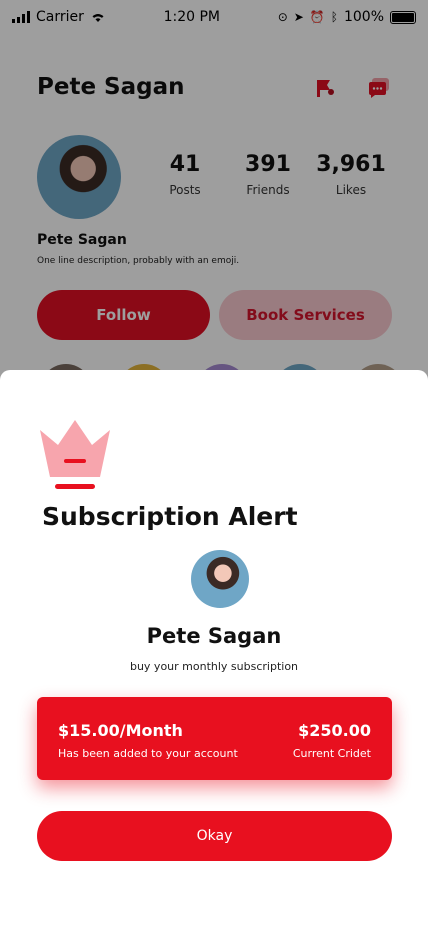 Image resolution: width=428 pixels, height=926 pixels. What do you see at coordinates (75, 454) in the screenshot?
I see `crown-icon` at bounding box center [75, 454].